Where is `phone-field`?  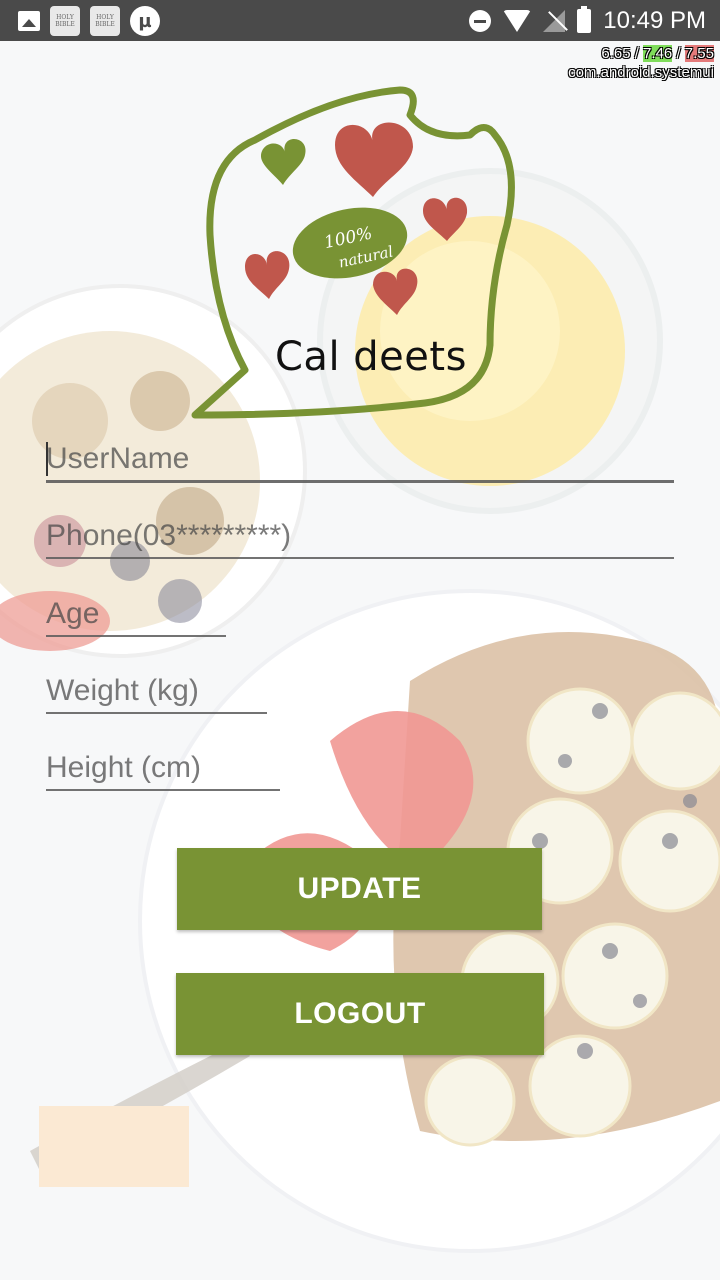 phone-field is located at coordinates (360, 537).